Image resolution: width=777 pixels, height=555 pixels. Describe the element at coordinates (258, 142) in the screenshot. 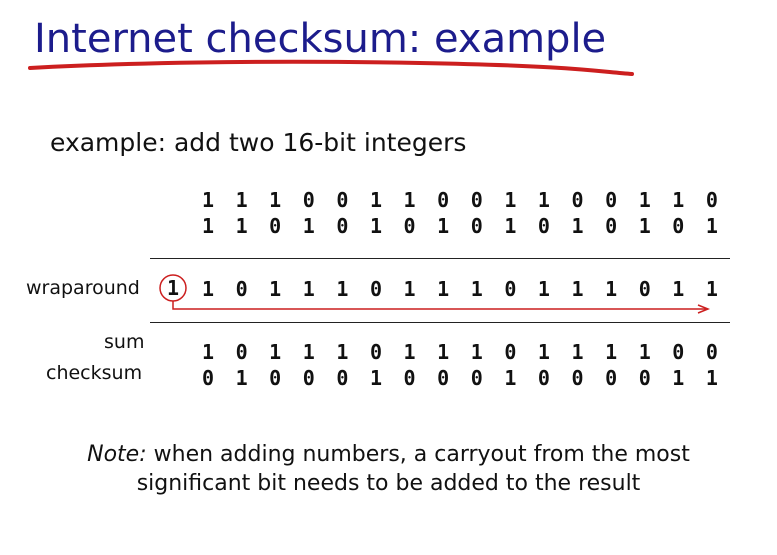

I see `example-subtitle: example: add two 16-bit integers` at that location.